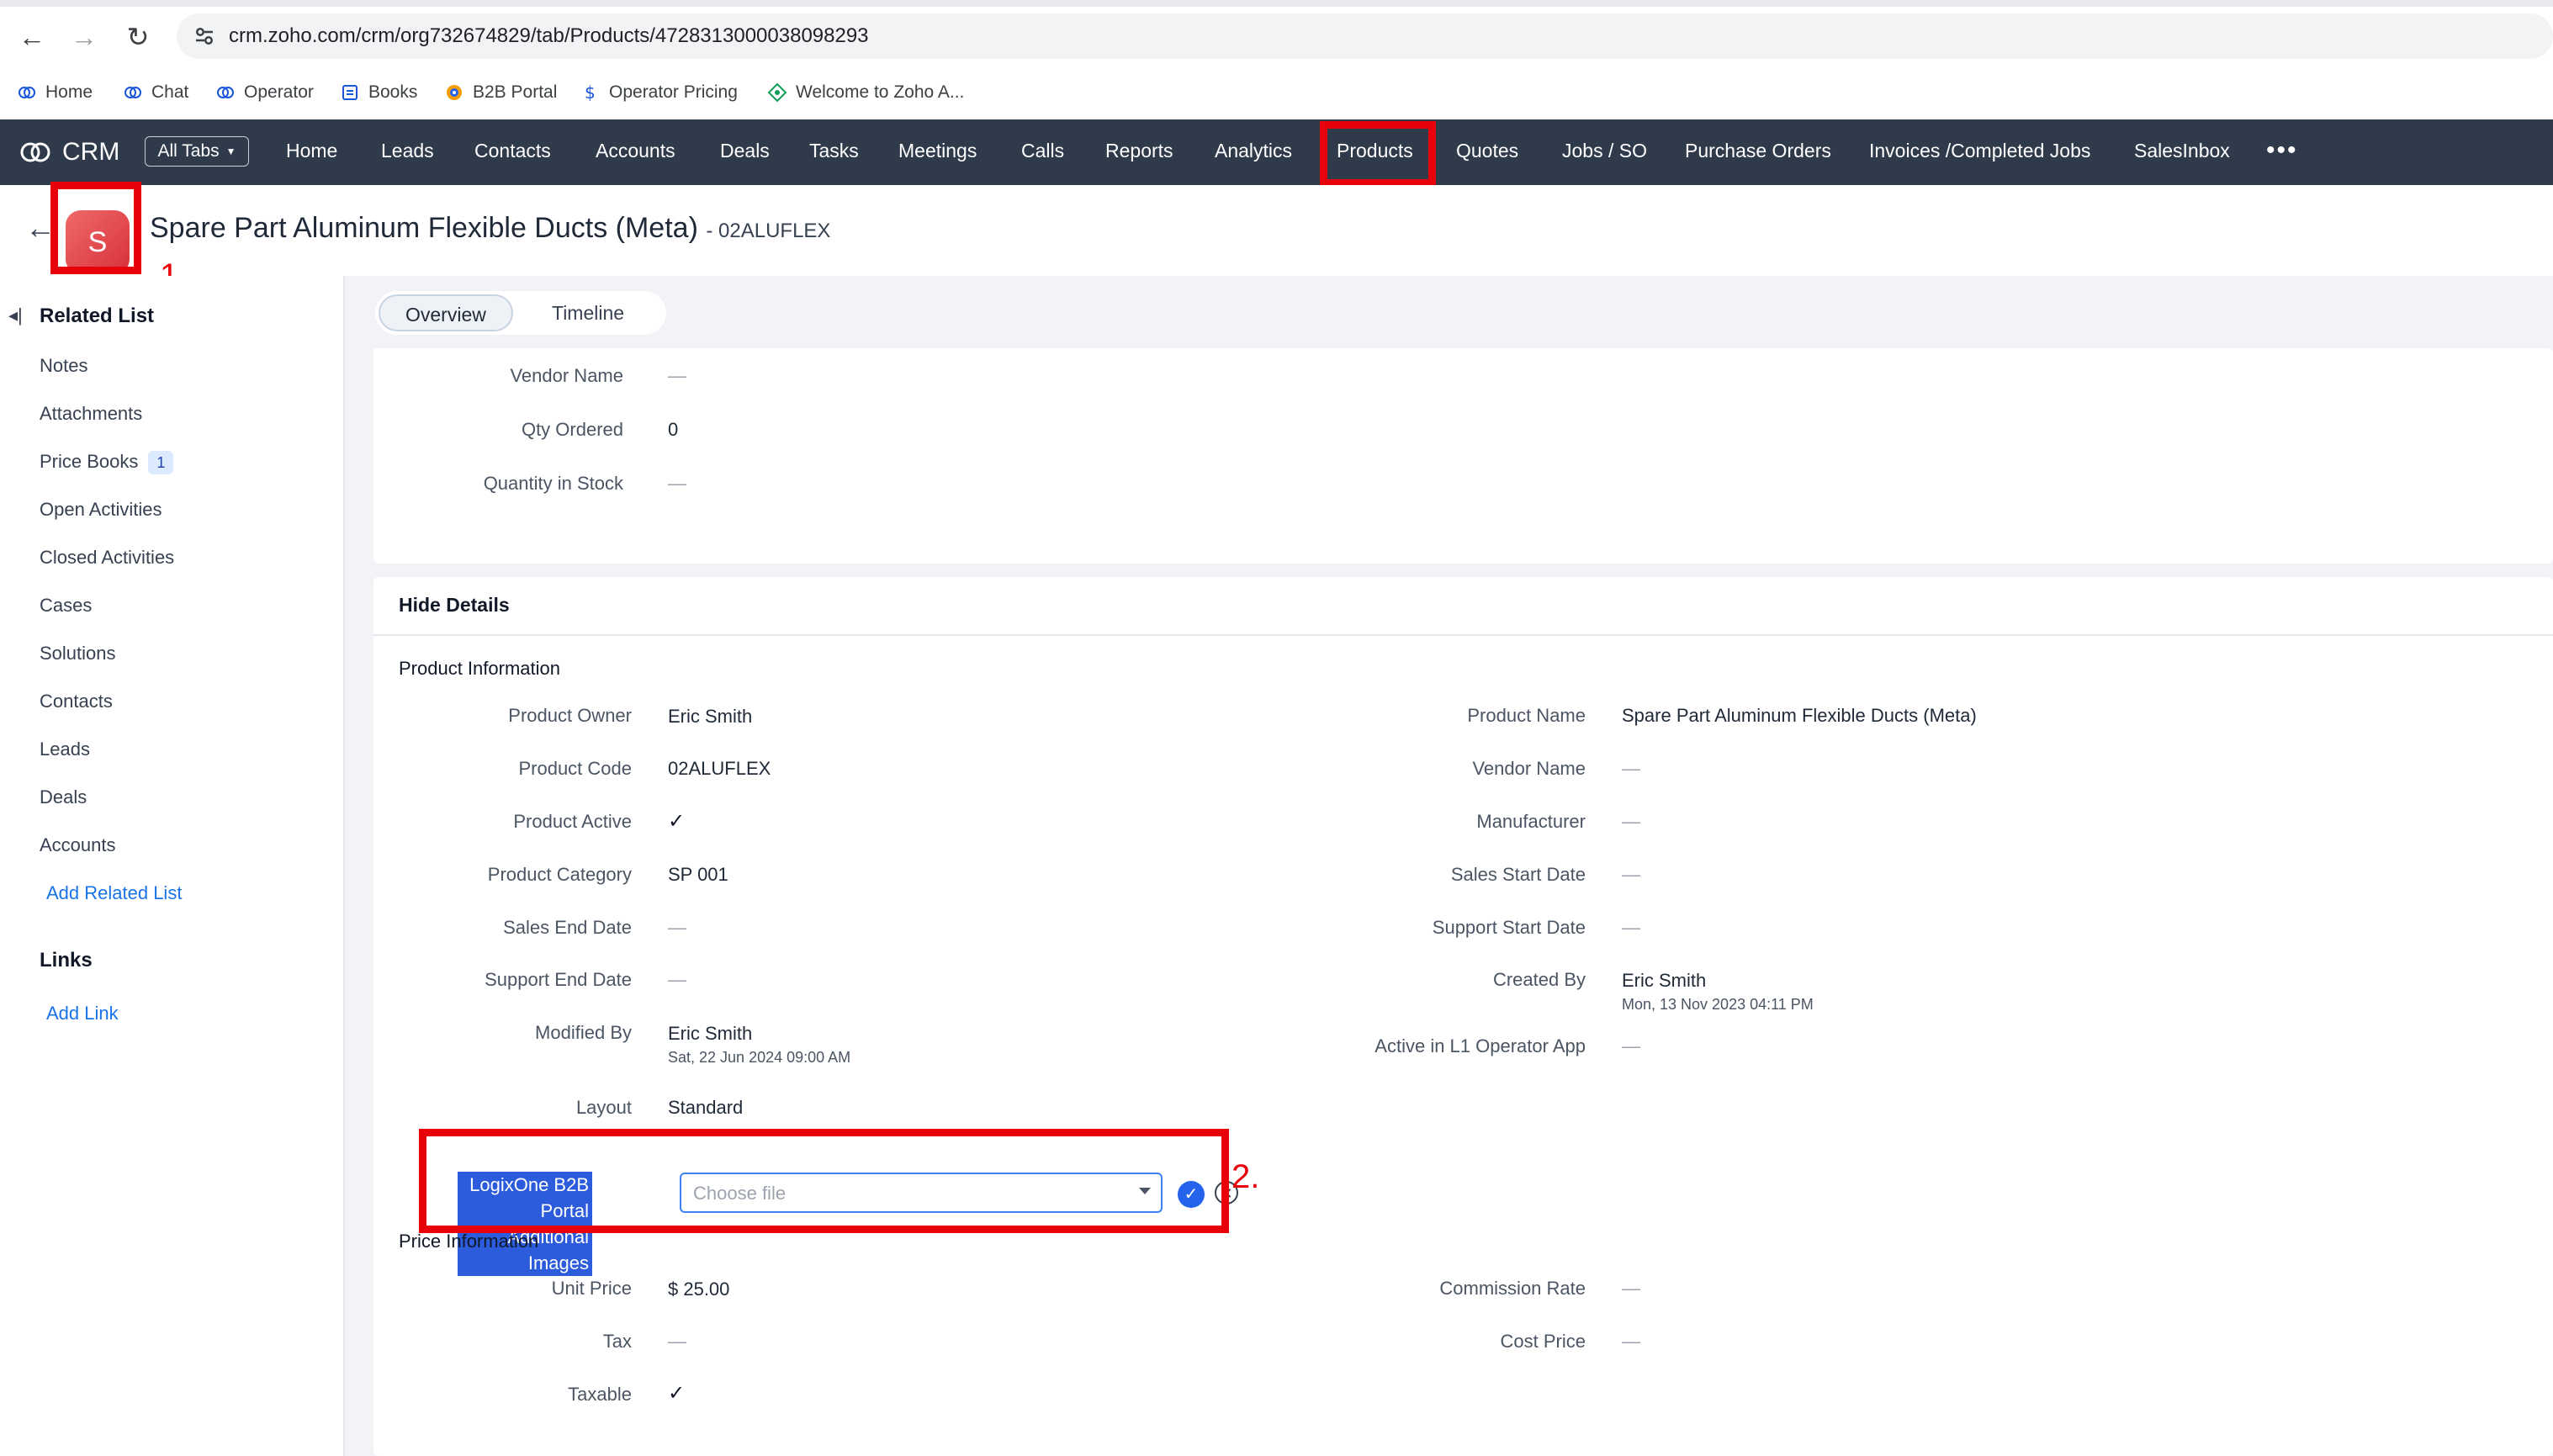 The height and width of the screenshot is (1456, 2553). I want to click on field-value: Standard, so click(705, 1108).